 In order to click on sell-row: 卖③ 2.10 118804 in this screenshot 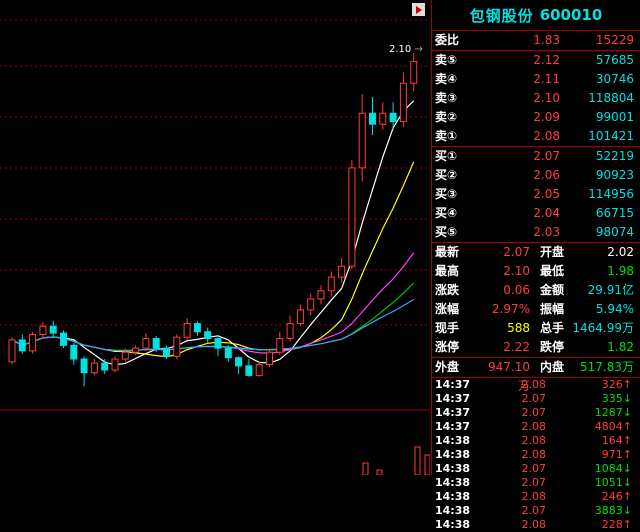, I will do `click(536, 98)`.